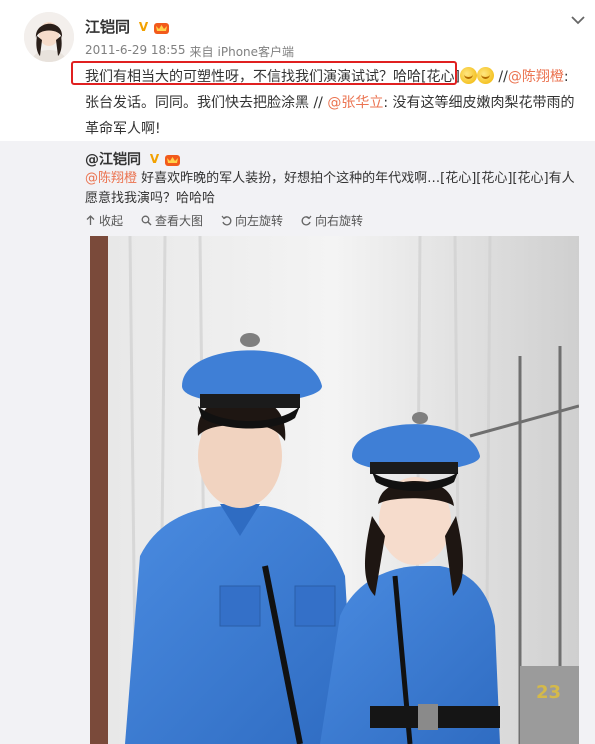 The width and height of the screenshot is (595, 744). Describe the element at coordinates (179, 221) in the screenshot. I see `view-large-label: 查看大图` at that location.